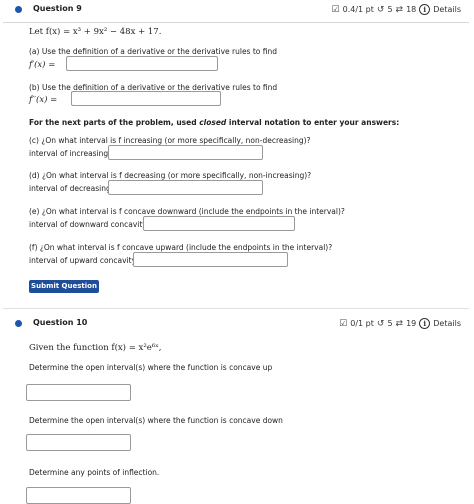 The image size is (474, 504). What do you see at coordinates (78, 442) in the screenshot?
I see `concave-down-answer-input` at bounding box center [78, 442].